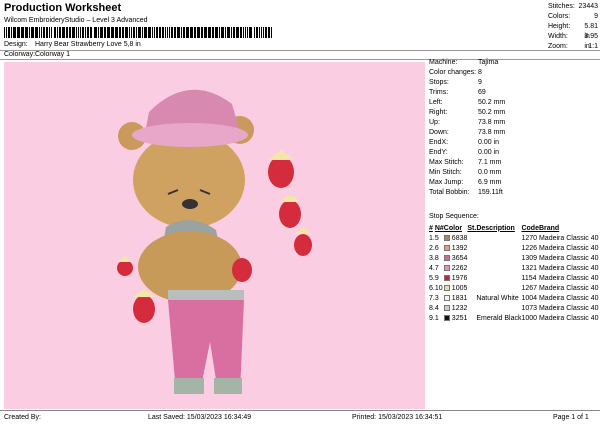 This screenshot has width=600, height=424. What do you see at coordinates (455, 308) in the screenshot?
I see `color-code: 1232` at bounding box center [455, 308].